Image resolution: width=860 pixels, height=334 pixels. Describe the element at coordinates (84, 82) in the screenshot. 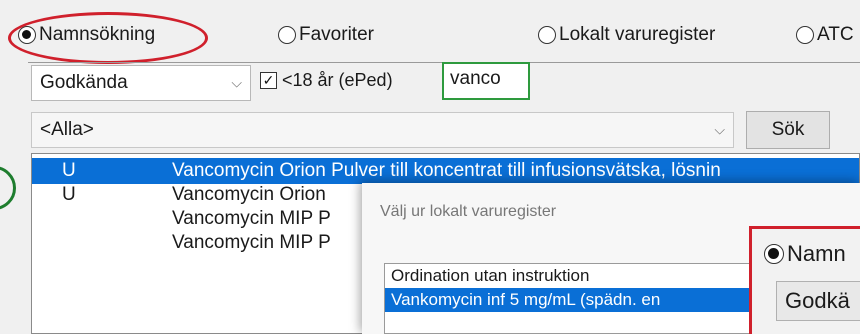

I see `approval-value: Godkända` at that location.